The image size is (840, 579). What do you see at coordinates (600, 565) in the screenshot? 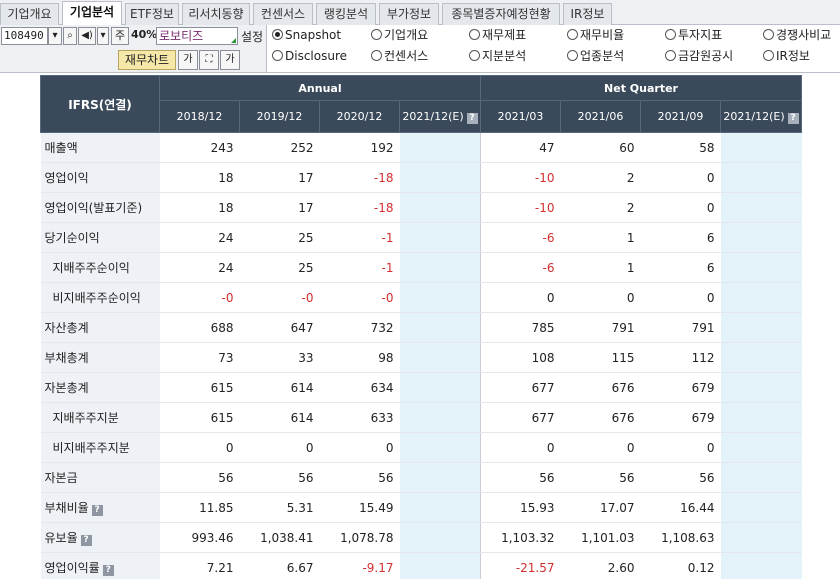
I see `table-cell: 2.60` at bounding box center [600, 565].